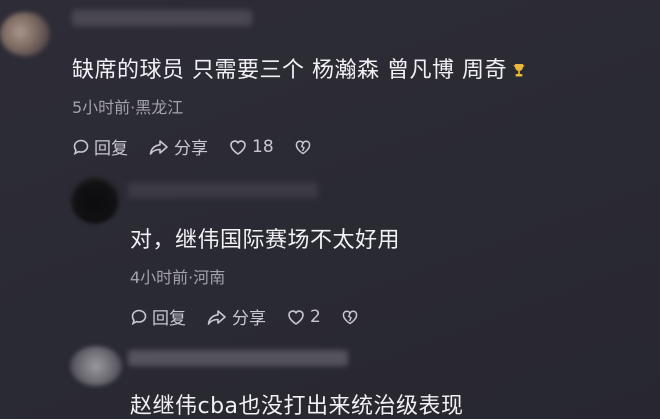 The image size is (660, 419). Describe the element at coordinates (128, 107) in the screenshot. I see `comment-meta: 5小时前·黑龙江` at that location.